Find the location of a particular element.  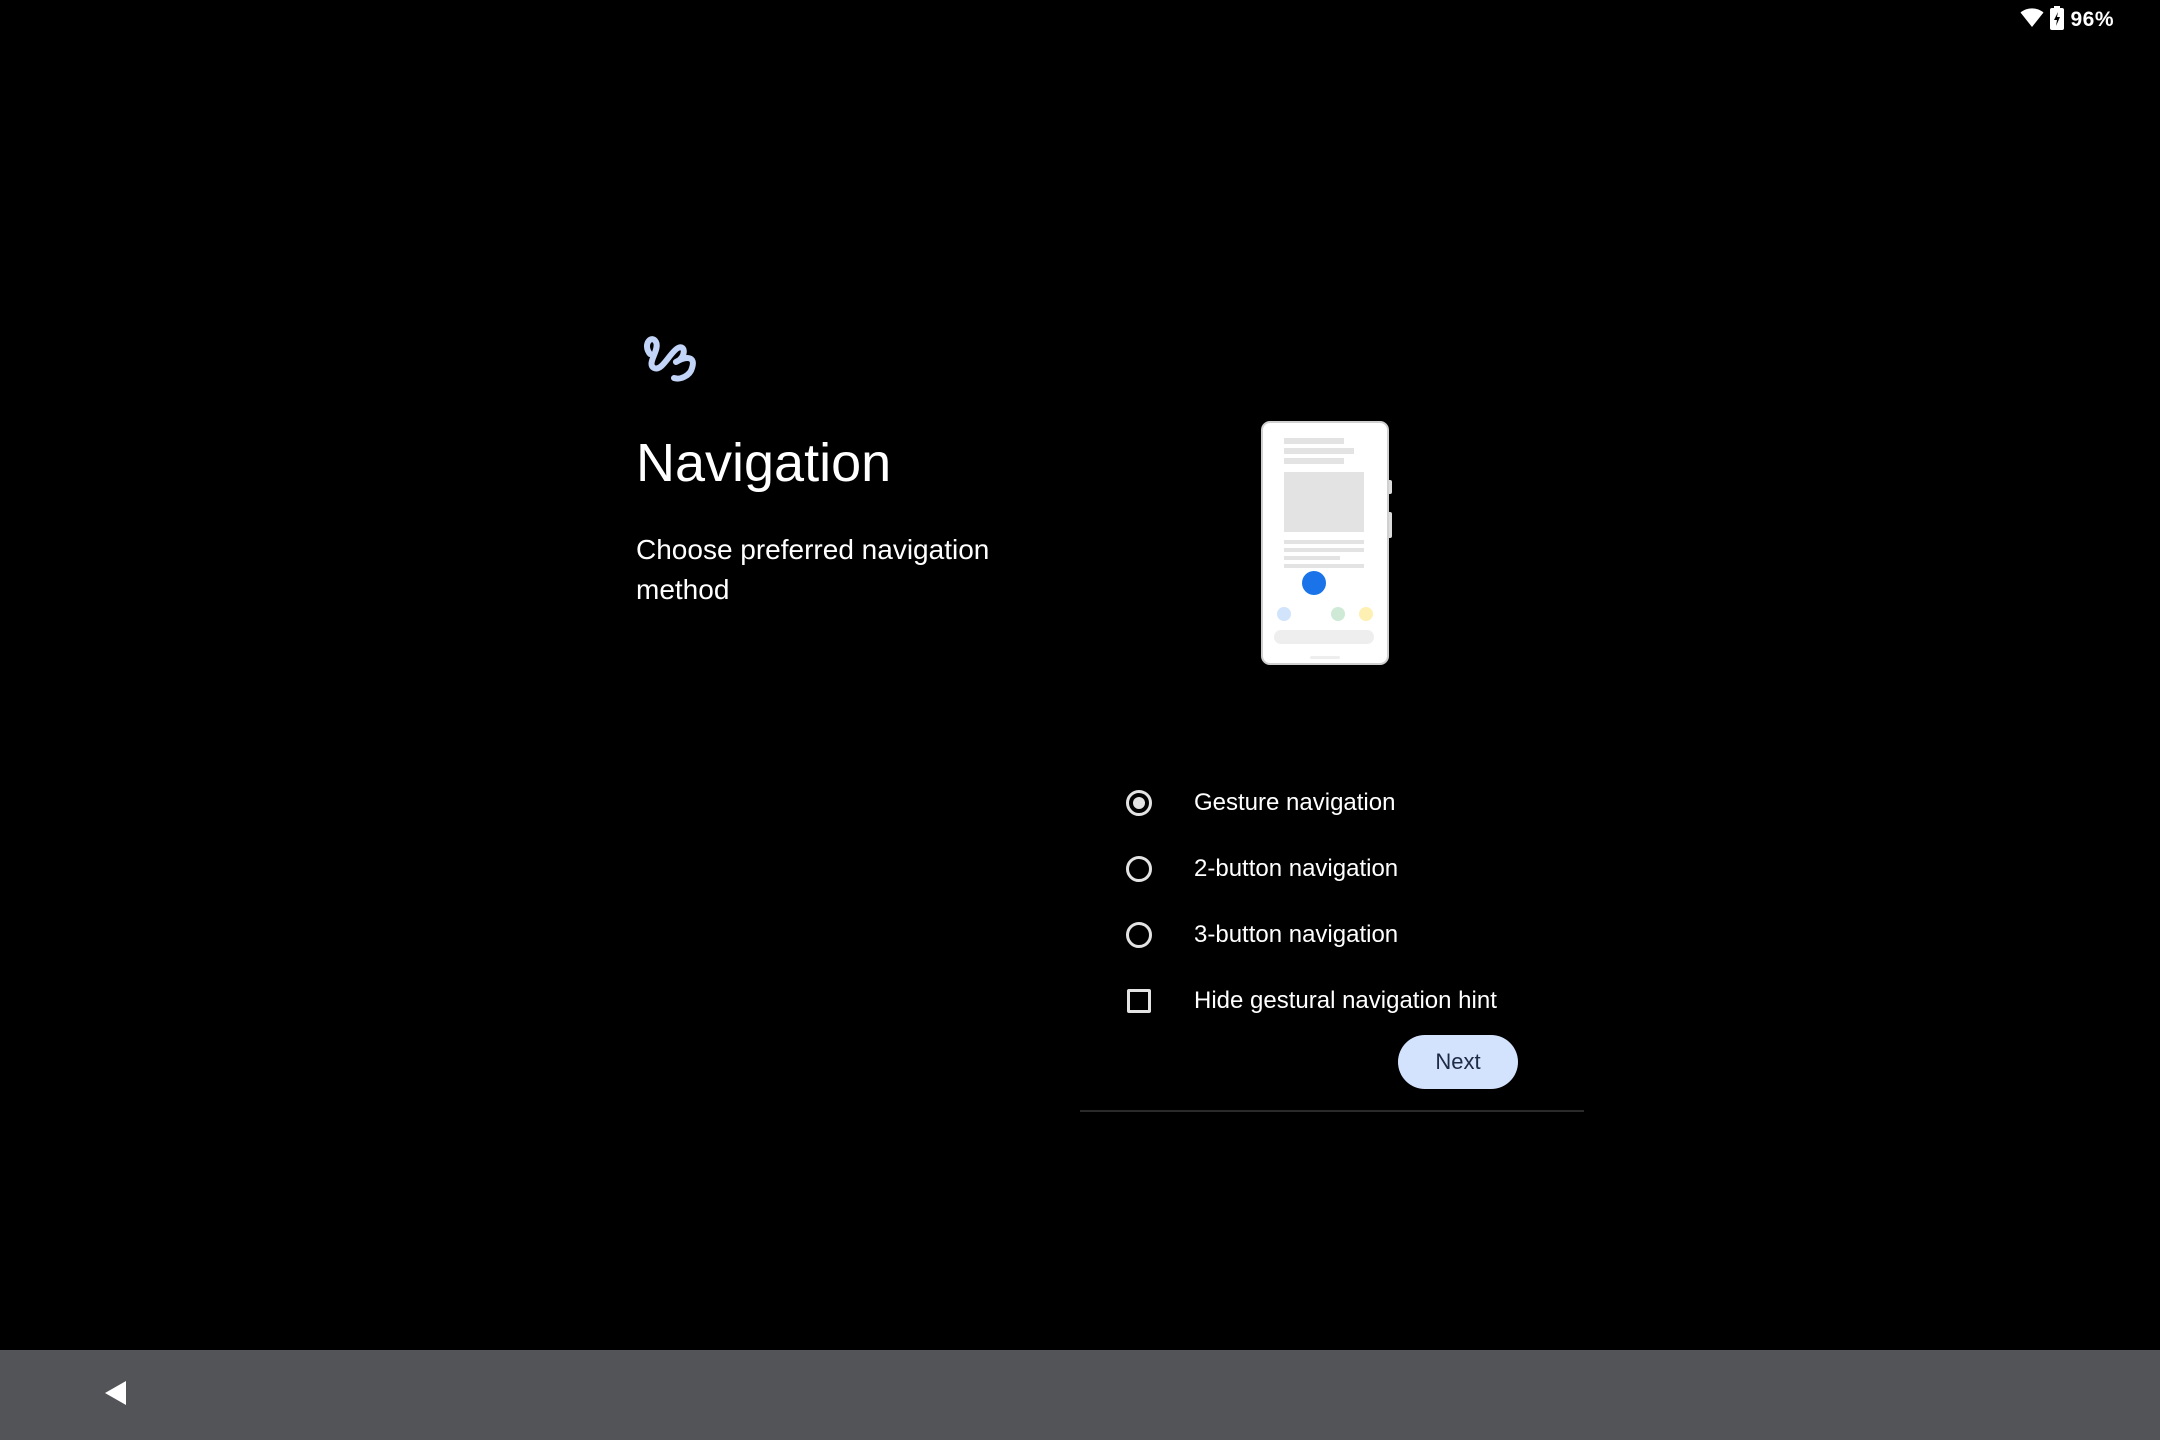

back-button is located at coordinates (116, 1395).